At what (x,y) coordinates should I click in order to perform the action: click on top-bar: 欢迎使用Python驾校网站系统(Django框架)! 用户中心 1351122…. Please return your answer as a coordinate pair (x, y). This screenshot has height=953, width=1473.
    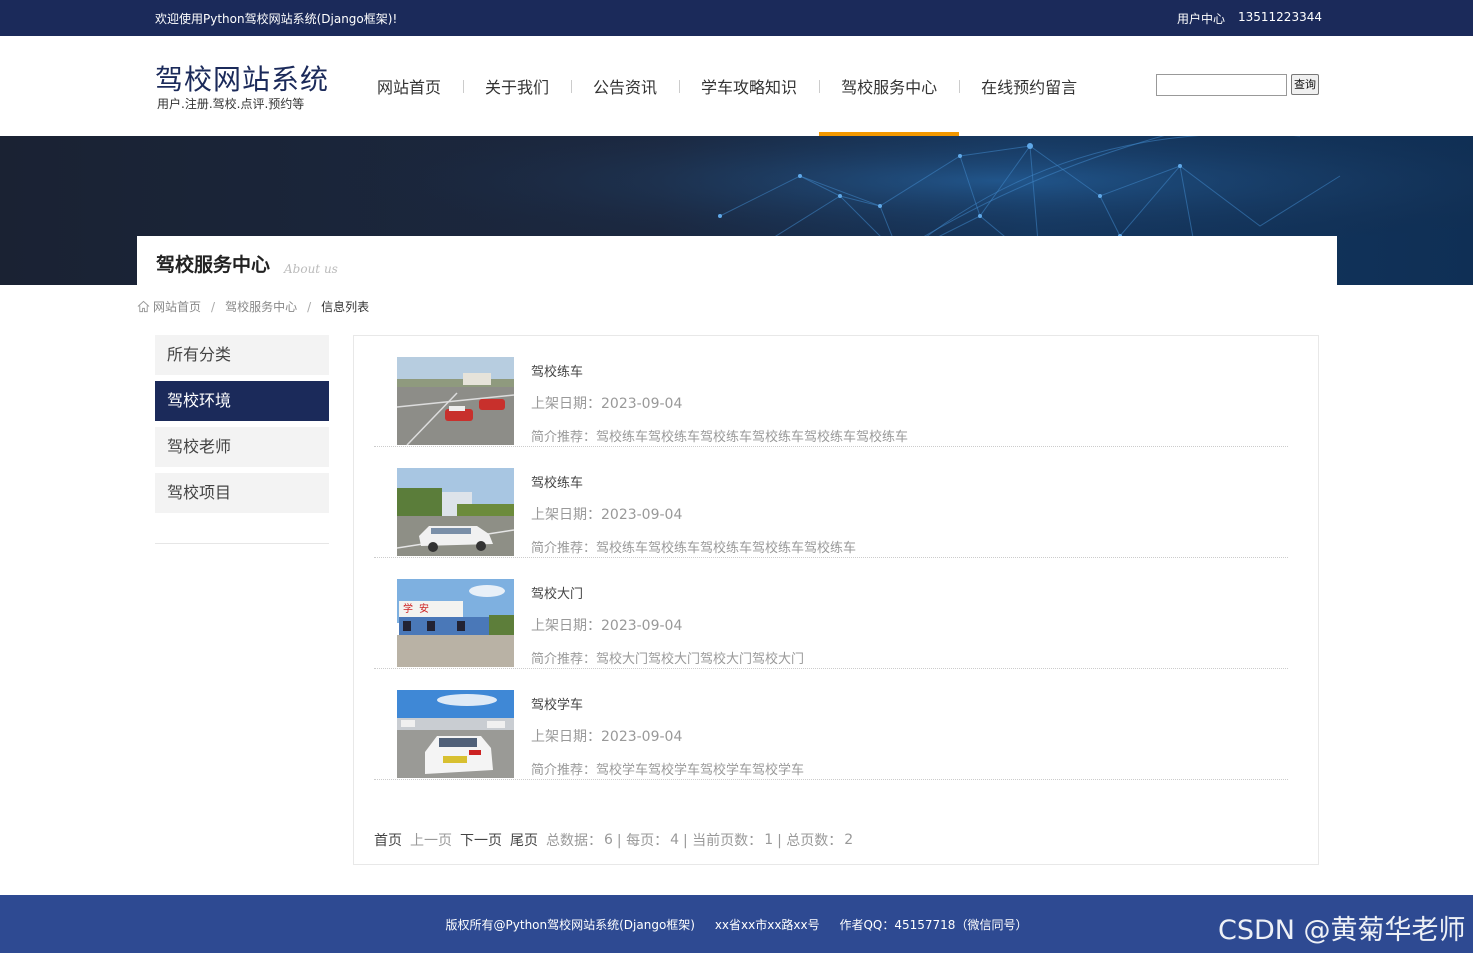
    Looking at the image, I should click on (736, 18).